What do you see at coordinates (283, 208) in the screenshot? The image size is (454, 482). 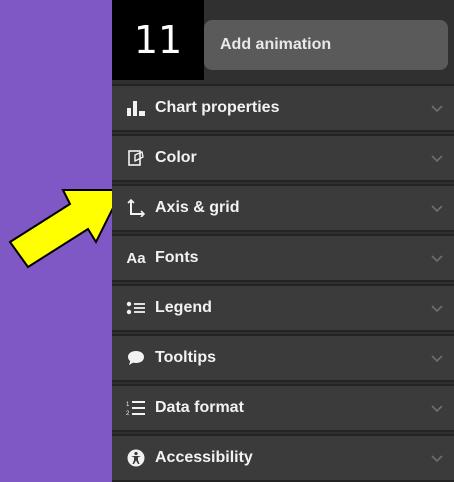 I see `section-axis-grid: Axis & grid` at bounding box center [283, 208].